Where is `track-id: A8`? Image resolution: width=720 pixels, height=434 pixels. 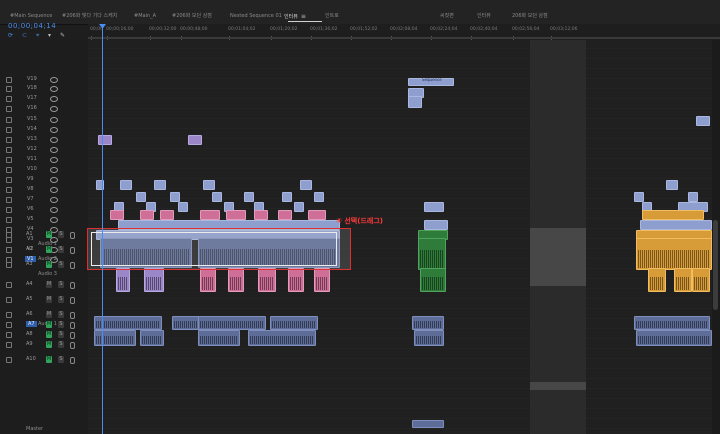
track-id: A8 is located at coordinates (29, 334).